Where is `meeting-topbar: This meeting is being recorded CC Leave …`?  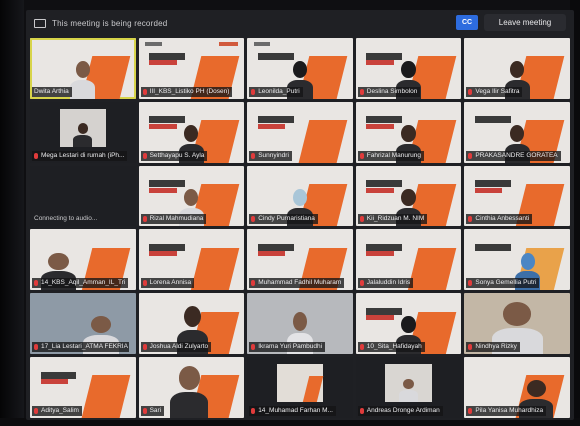 meeting-topbar: This meeting is being recorded CC Leave … is located at coordinates (300, 23).